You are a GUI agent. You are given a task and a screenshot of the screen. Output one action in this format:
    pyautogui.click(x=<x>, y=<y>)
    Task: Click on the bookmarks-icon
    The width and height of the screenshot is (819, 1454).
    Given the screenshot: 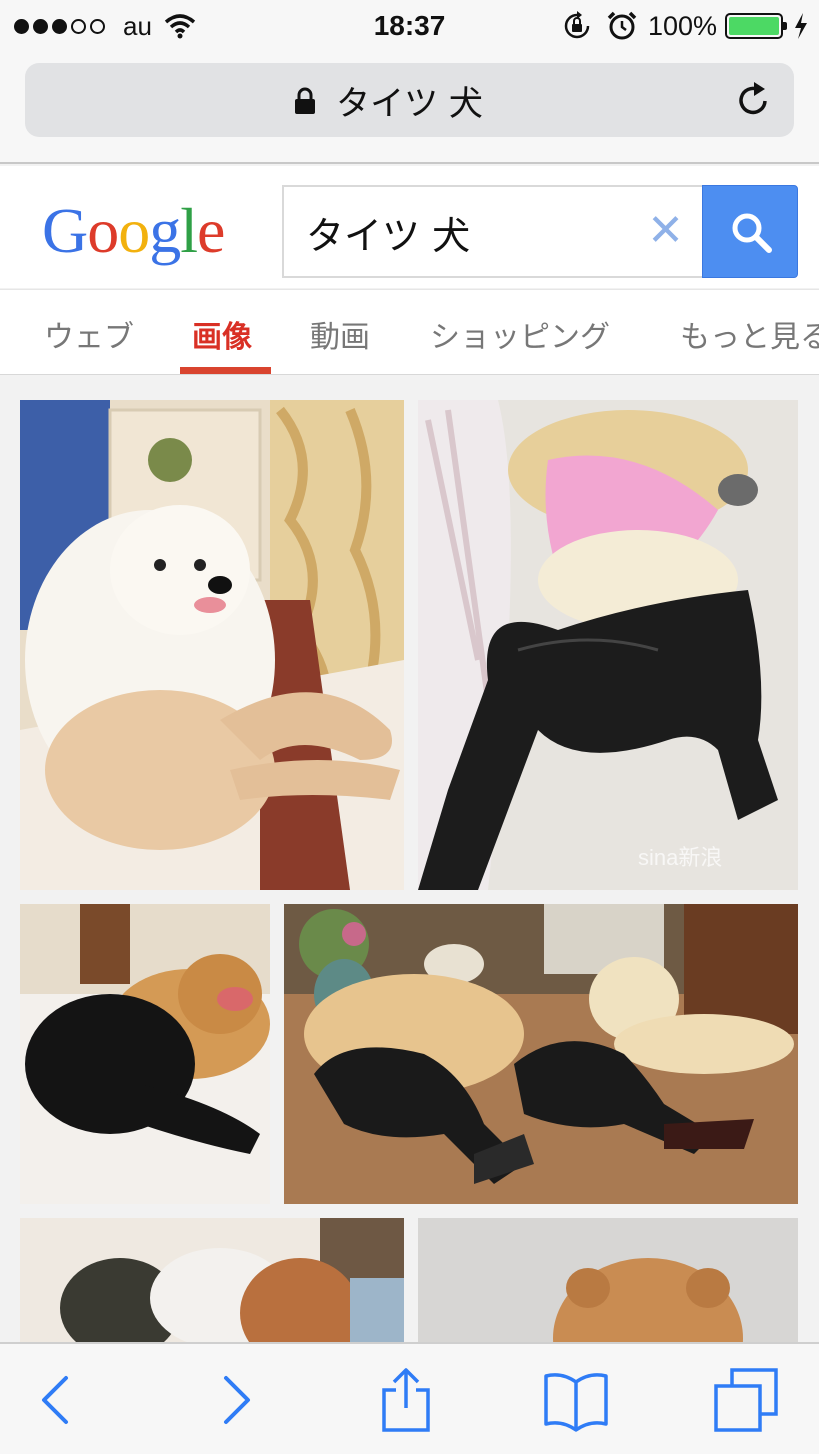 What is the action you would take?
    pyautogui.click(x=576, y=1400)
    